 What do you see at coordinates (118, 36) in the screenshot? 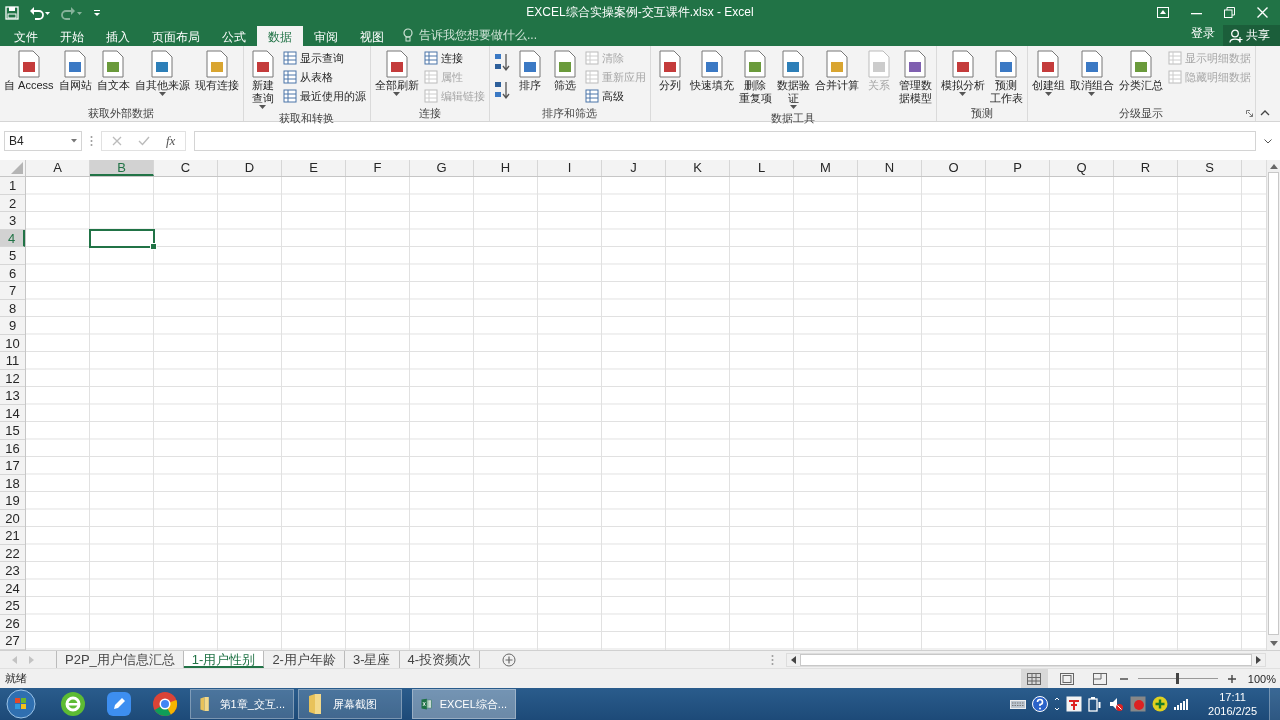
I see `ribbon-tab: 插入` at bounding box center [118, 36].